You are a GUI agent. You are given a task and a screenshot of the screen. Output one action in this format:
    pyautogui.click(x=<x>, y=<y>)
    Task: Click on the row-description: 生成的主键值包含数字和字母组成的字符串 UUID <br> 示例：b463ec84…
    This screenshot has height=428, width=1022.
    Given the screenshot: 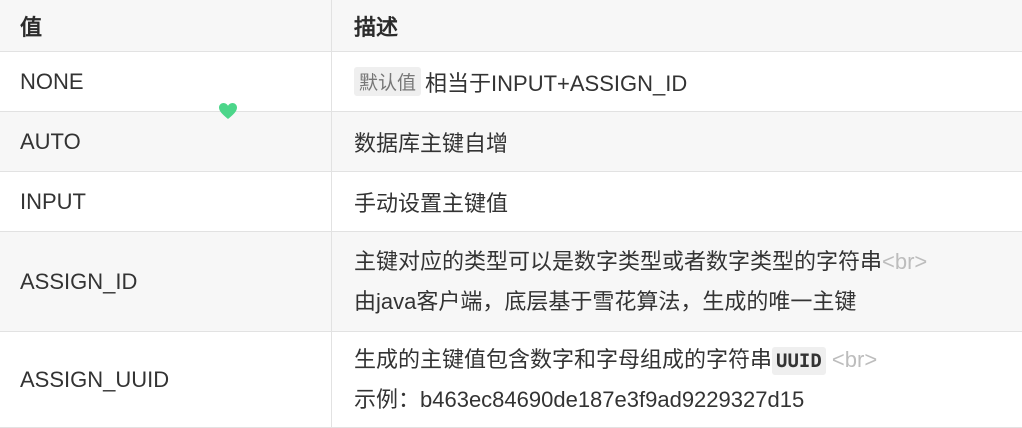 What is the action you would take?
    pyautogui.click(x=677, y=379)
    